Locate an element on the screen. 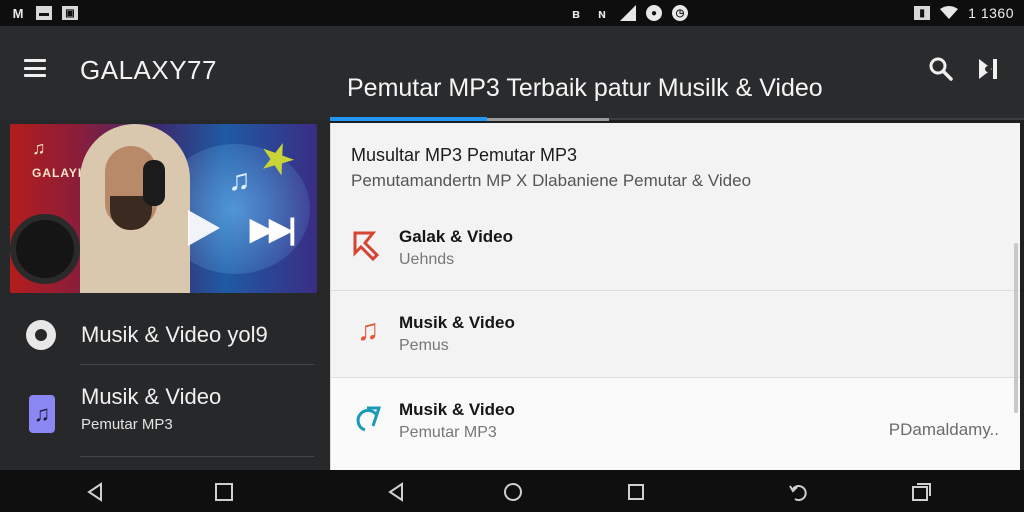 The width and height of the screenshot is (1024, 512). home-square-icon is located at coordinates (224, 492).